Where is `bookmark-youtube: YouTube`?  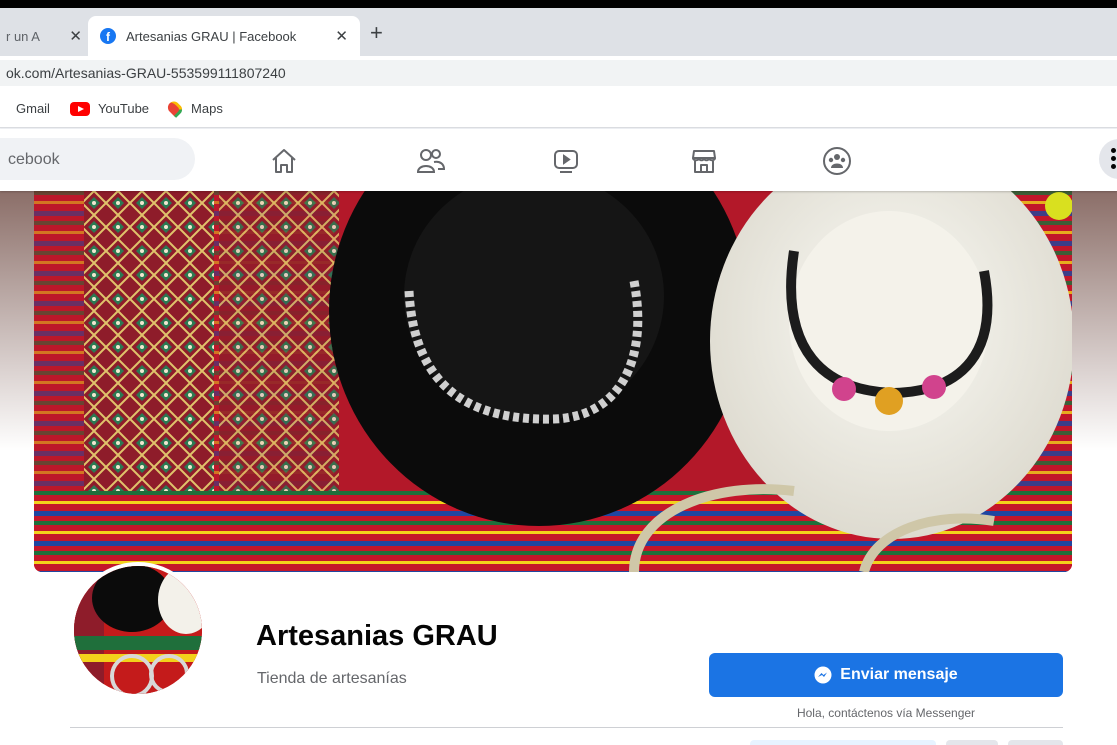
bookmark-youtube: YouTube is located at coordinates (109, 108).